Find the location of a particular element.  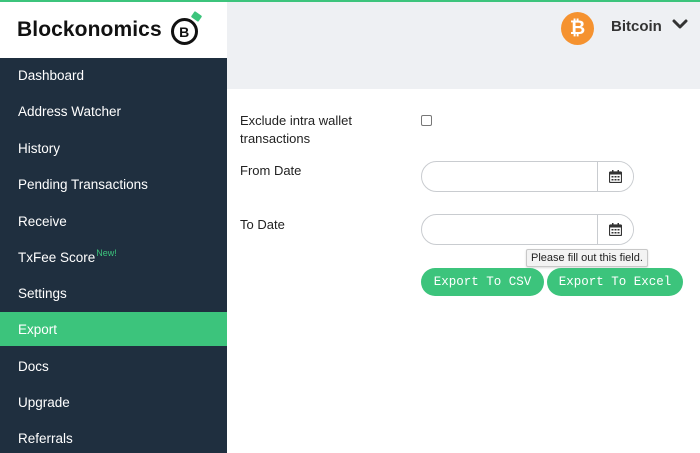

sidebar-item-settings: Settings is located at coordinates (113, 293).